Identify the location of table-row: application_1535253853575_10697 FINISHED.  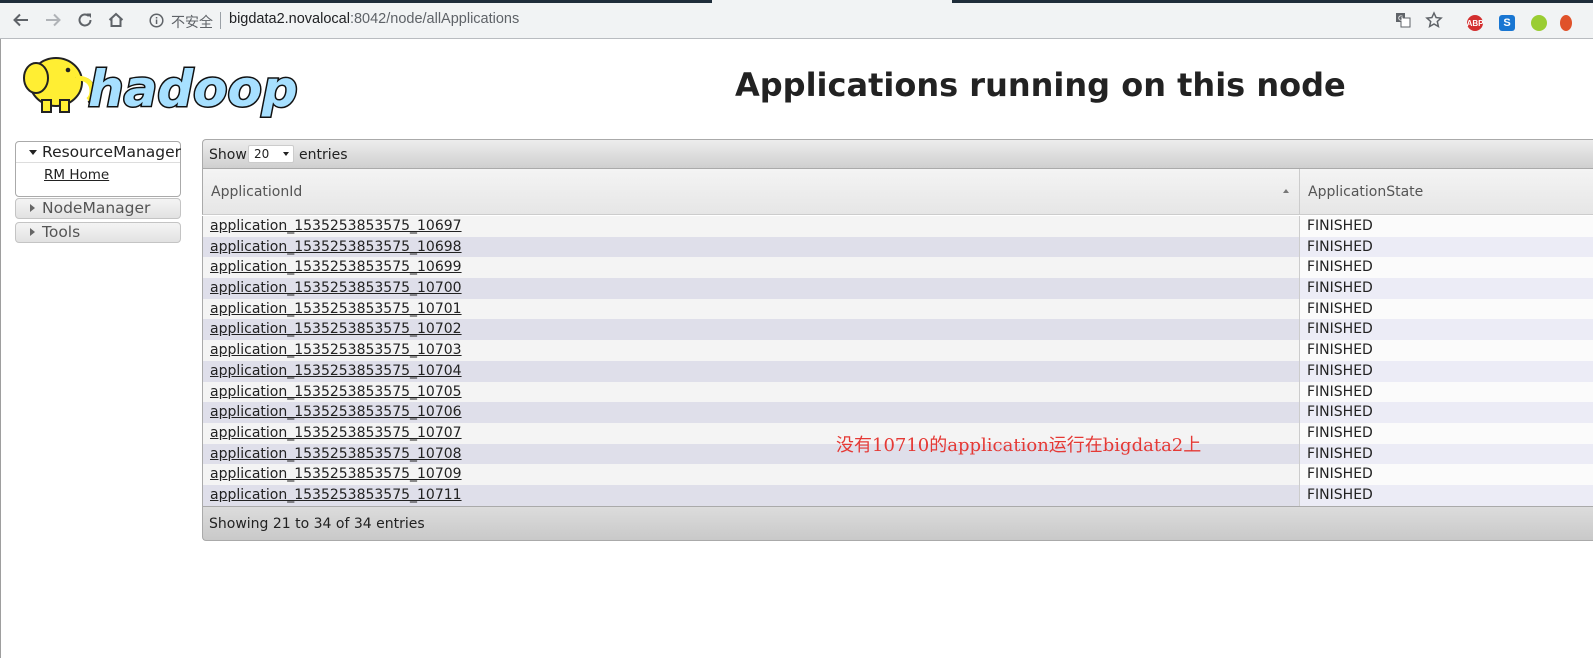
(898, 226).